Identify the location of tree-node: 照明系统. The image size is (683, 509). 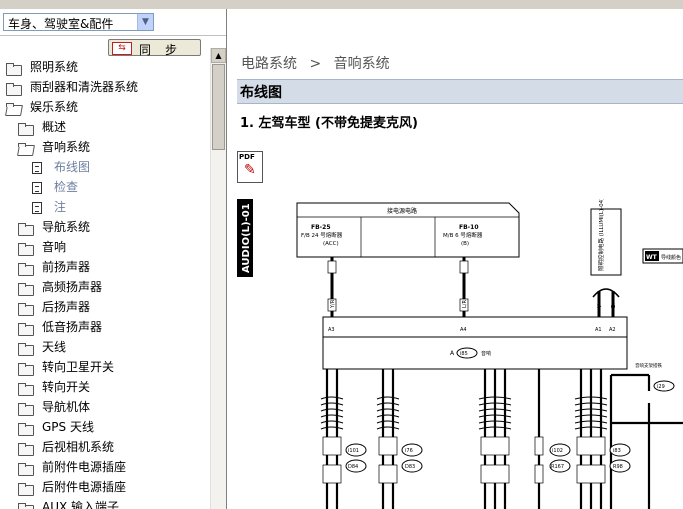
(42, 67).